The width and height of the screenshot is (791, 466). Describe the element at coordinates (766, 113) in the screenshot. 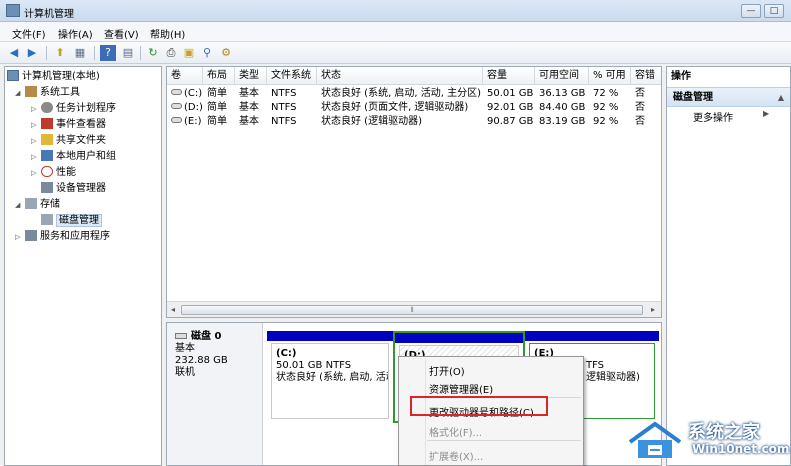

I see `more-actions-arrow-icon: ▶` at that location.